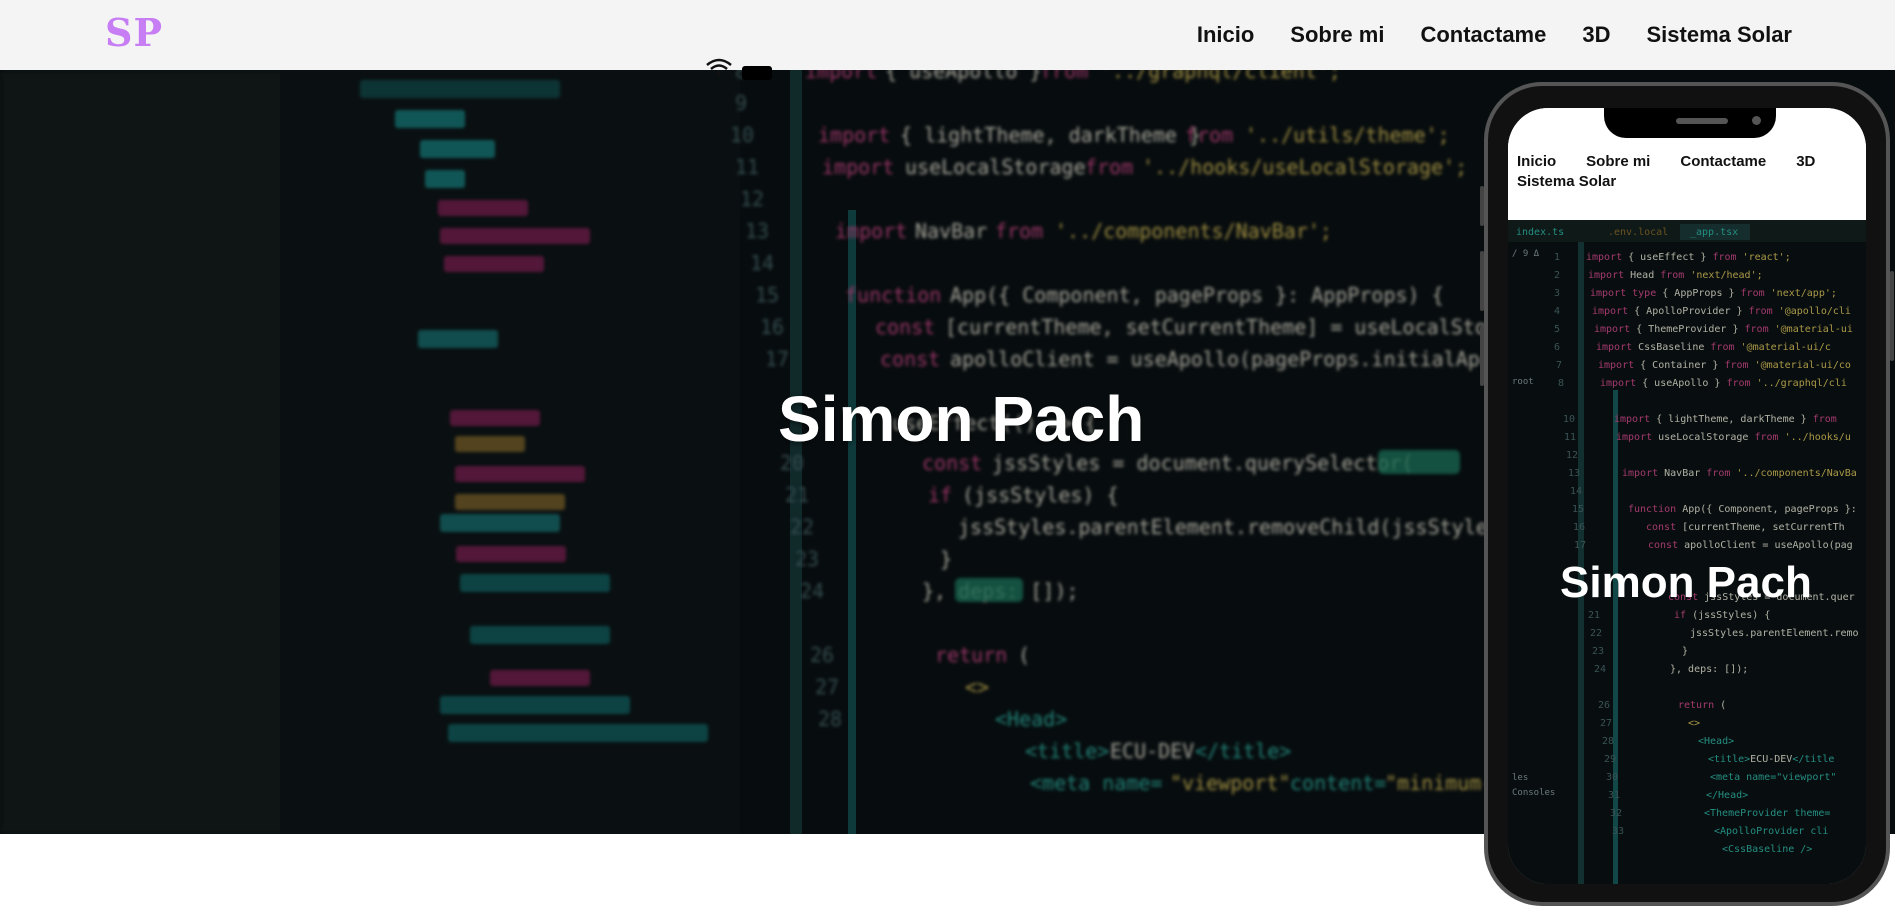 The image size is (1895, 906). What do you see at coordinates (1225, 35) in the screenshot?
I see `nav-link-inicio: Inicio` at bounding box center [1225, 35].